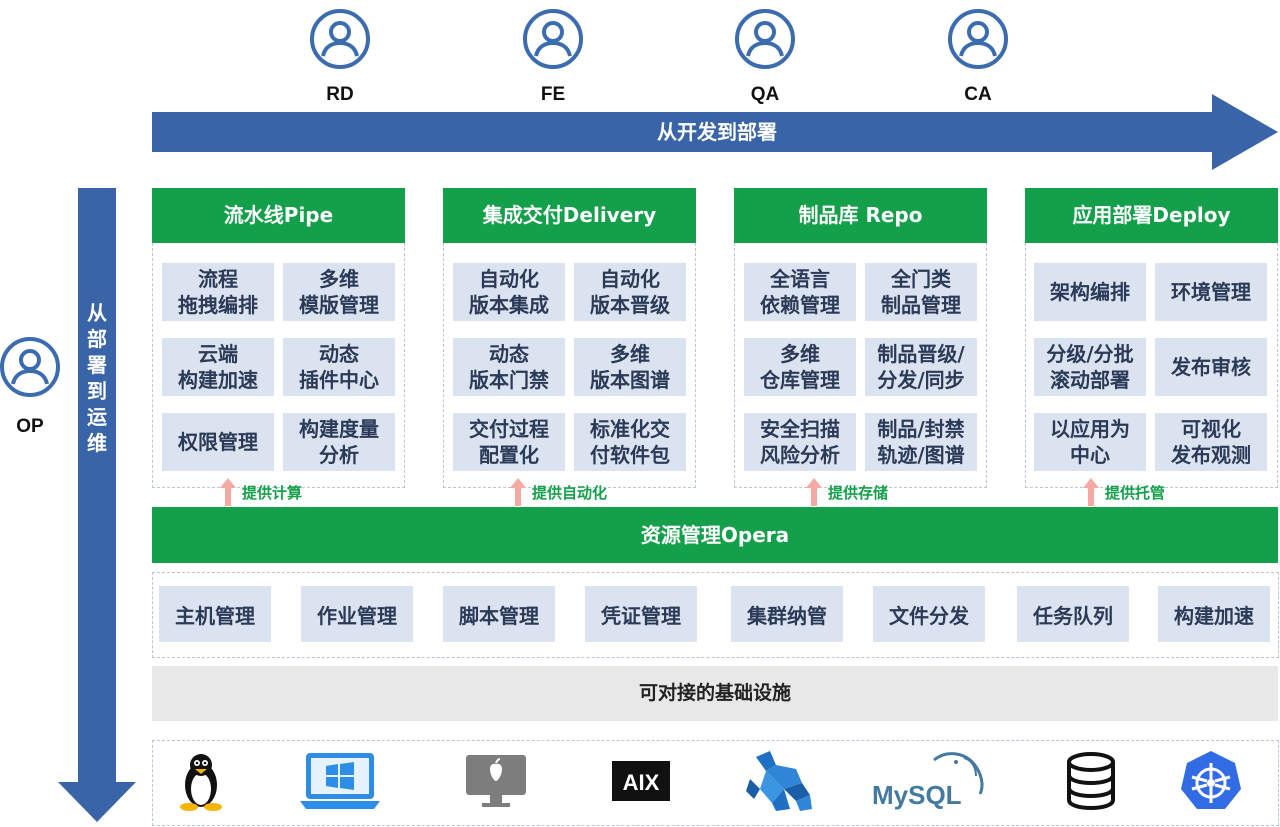  Describe the element at coordinates (1211, 367) in the screenshot. I see `feature-cell: 发布审核` at that location.